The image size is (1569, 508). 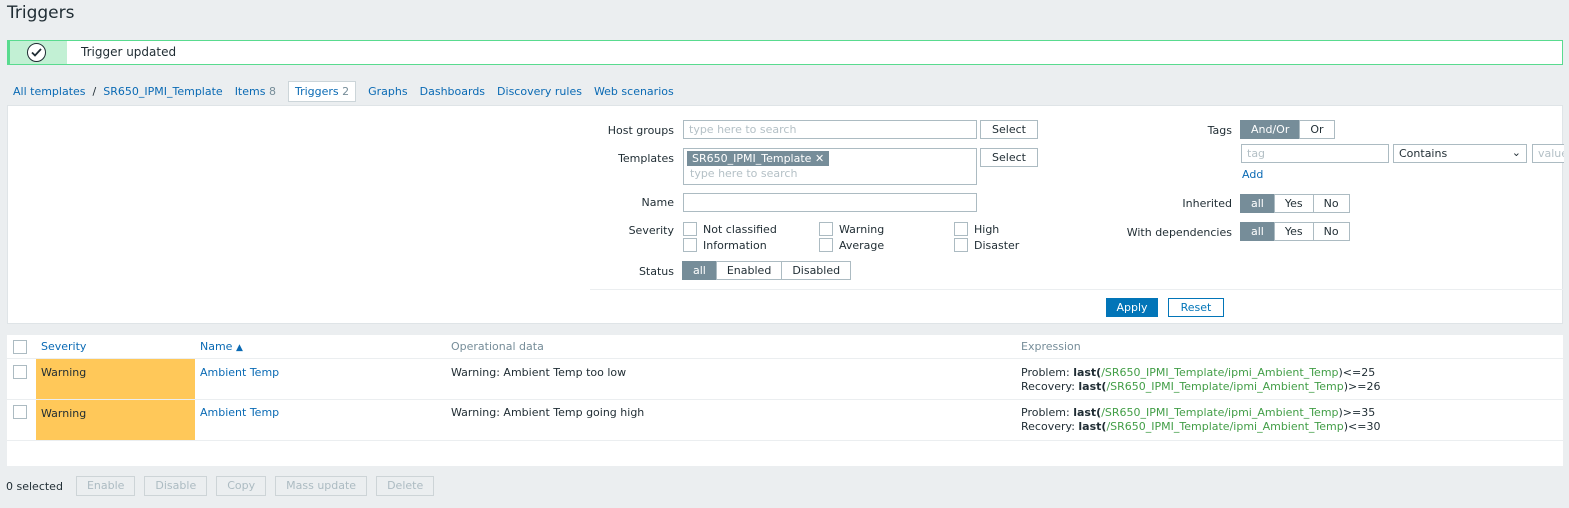 I want to click on breadcrumb-template: SR650_IPMI_Template, so click(x=162, y=91).